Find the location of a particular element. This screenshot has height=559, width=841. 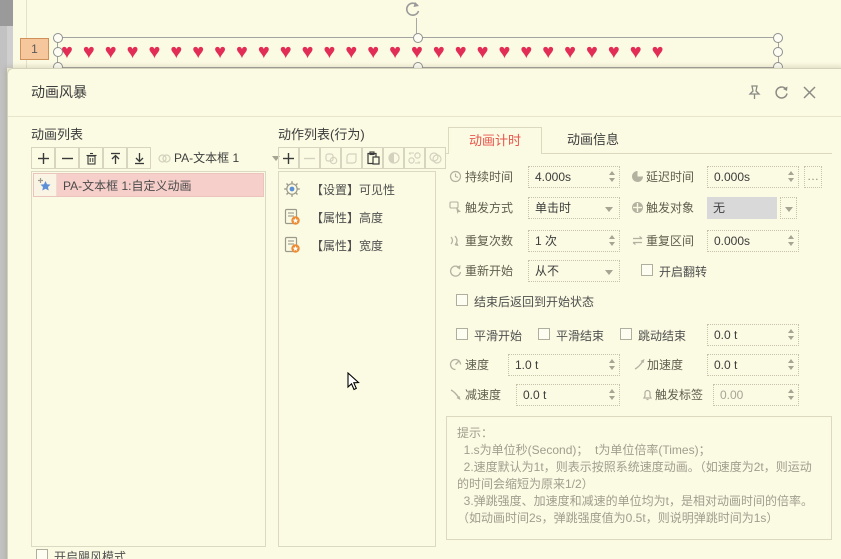

trigger-target-icon is located at coordinates (637, 207).